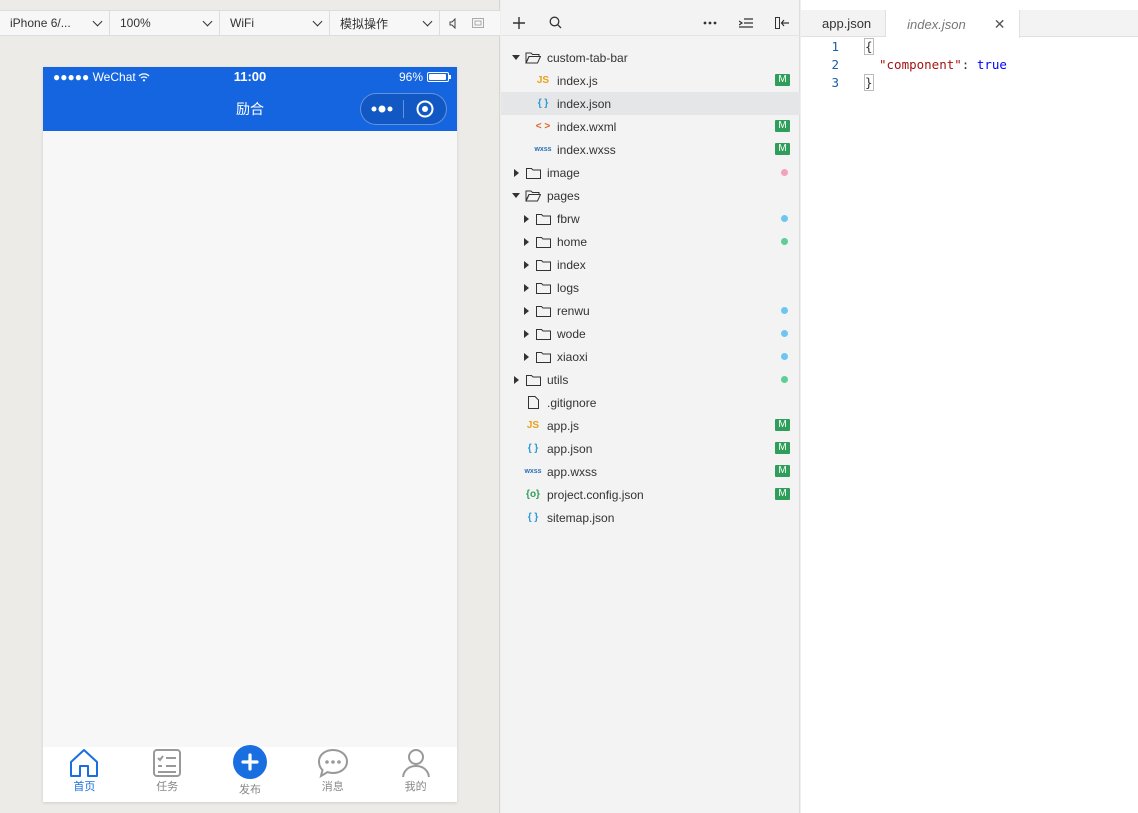 Image resolution: width=1138 pixels, height=813 pixels. Describe the element at coordinates (969, 82) in the screenshot. I see `code-line: 3 }` at that location.